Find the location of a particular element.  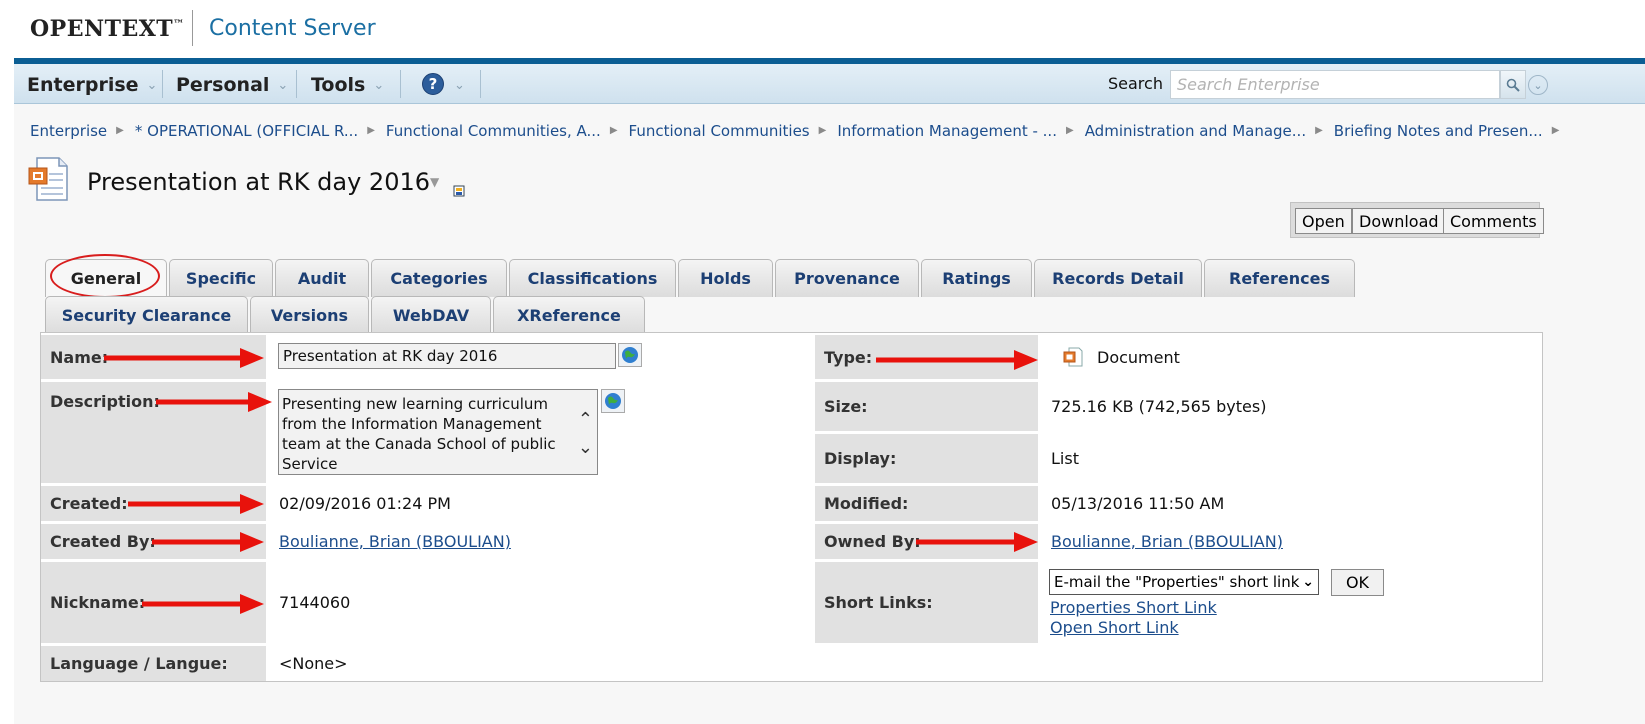

tab-provenance: Provenance is located at coordinates (847, 278).